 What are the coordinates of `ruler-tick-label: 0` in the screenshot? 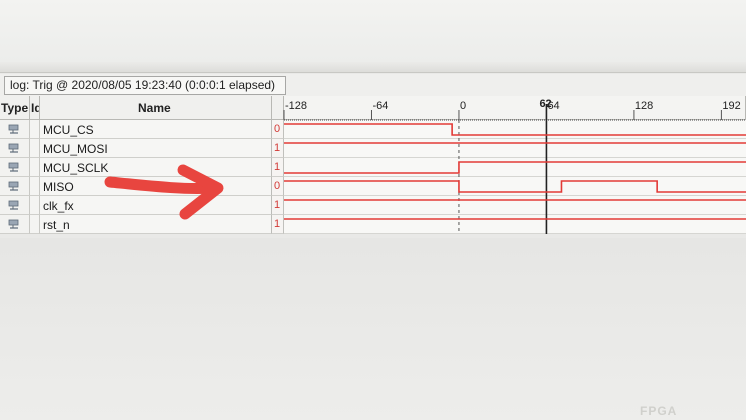 It's located at (463, 106).